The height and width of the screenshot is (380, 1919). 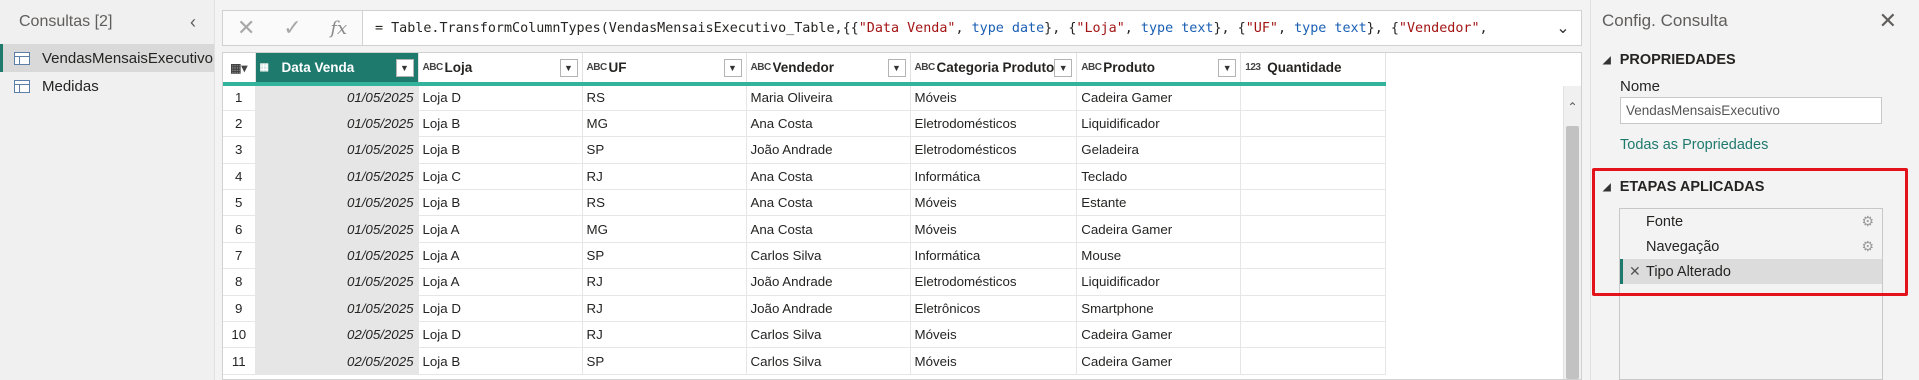 What do you see at coordinates (1313, 69) in the screenshot?
I see `column-header: 123 Quantidade` at bounding box center [1313, 69].